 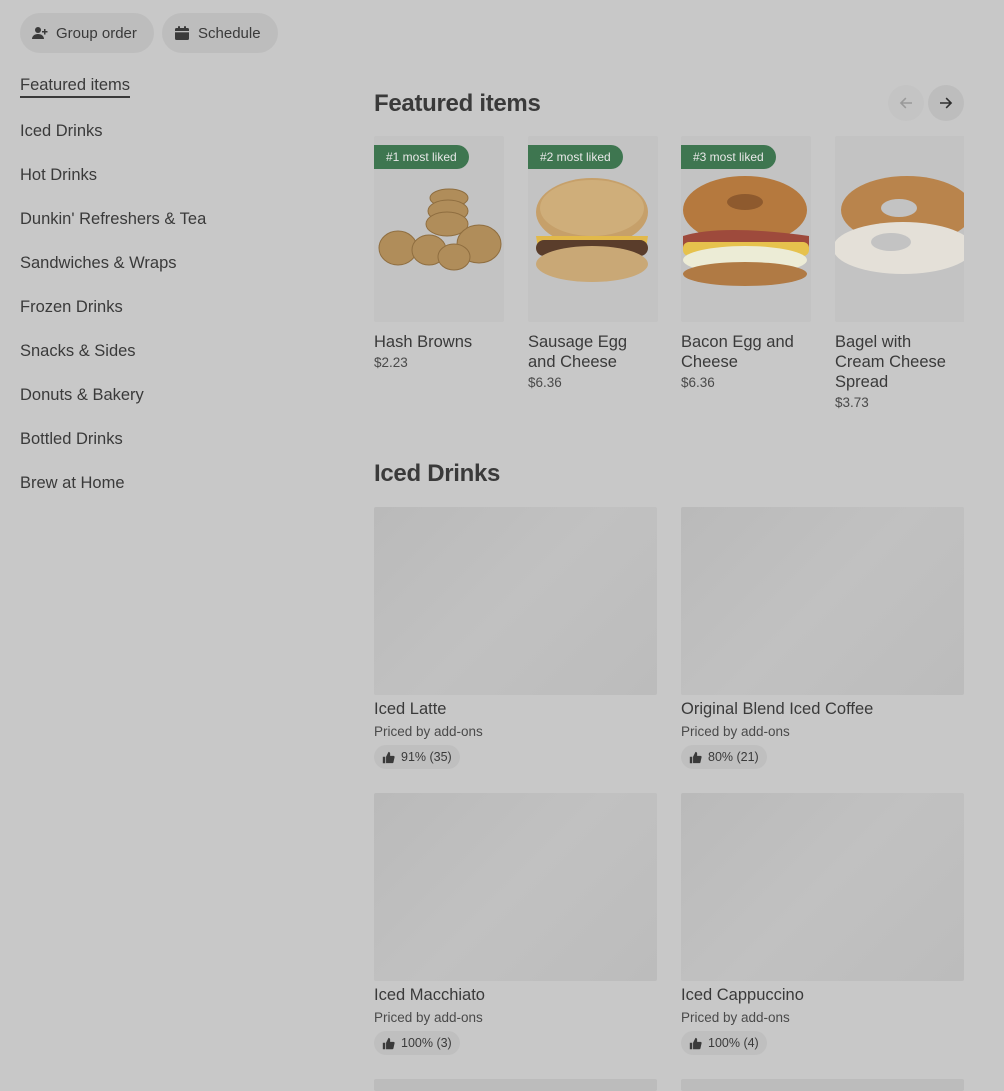 What do you see at coordinates (575, 157) in the screenshot?
I see `most-liked-badge: #2 most liked` at bounding box center [575, 157].